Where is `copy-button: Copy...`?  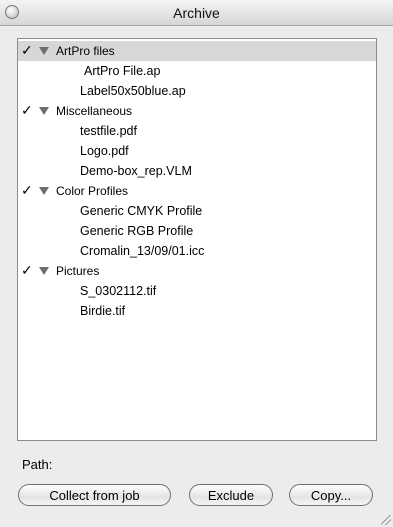
copy-button: Copy... is located at coordinates (331, 495).